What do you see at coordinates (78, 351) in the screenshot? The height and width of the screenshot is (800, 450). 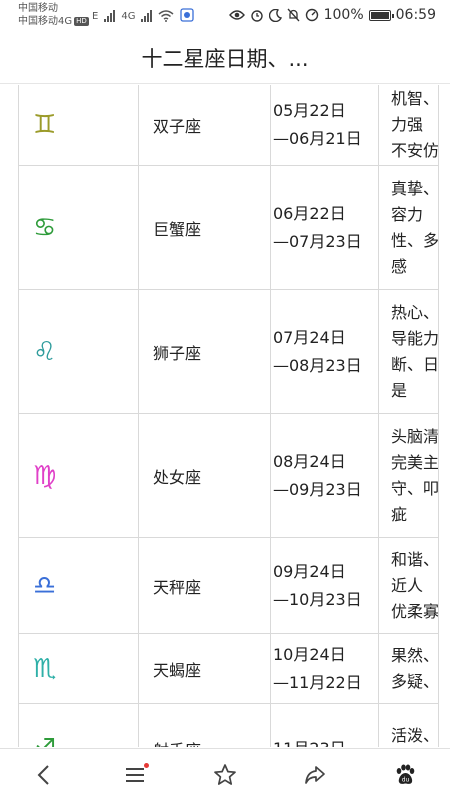 I see `zodiac-symbol-cell: ♌` at bounding box center [78, 351].